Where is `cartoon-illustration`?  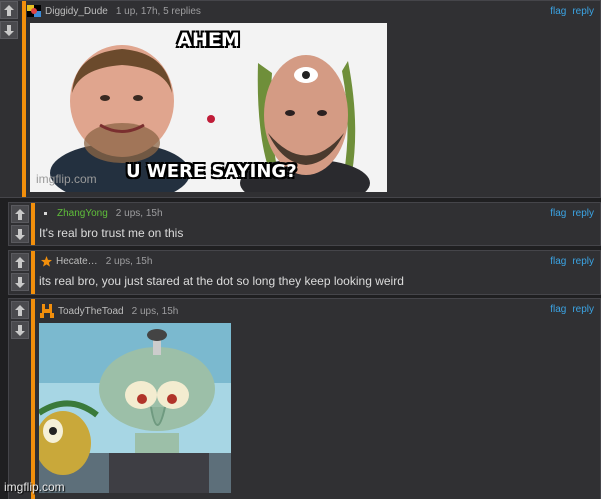
cartoon-illustration is located at coordinates (135, 408).